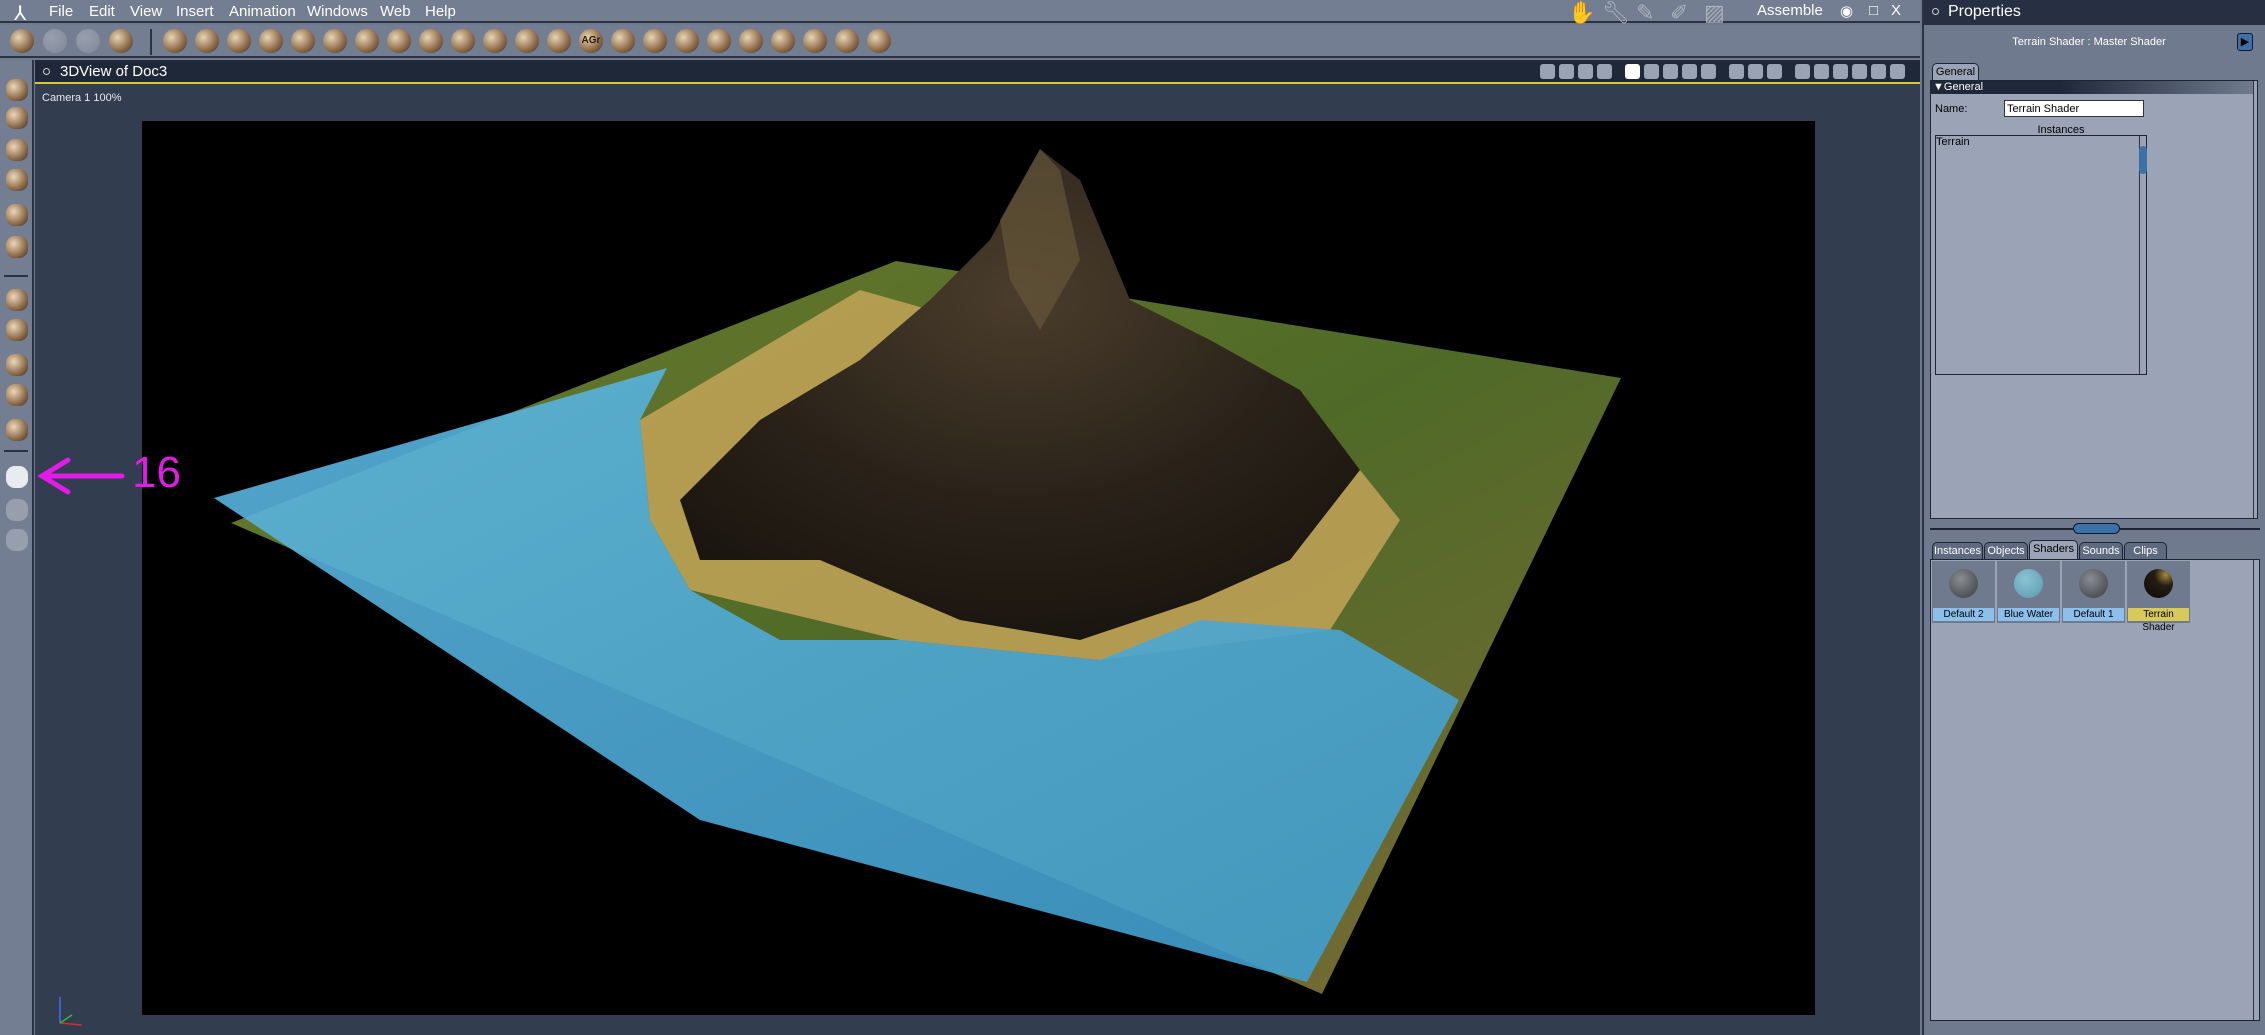 The width and height of the screenshot is (2265, 1035). Describe the element at coordinates (719, 41) in the screenshot. I see `blob-icon` at that location.